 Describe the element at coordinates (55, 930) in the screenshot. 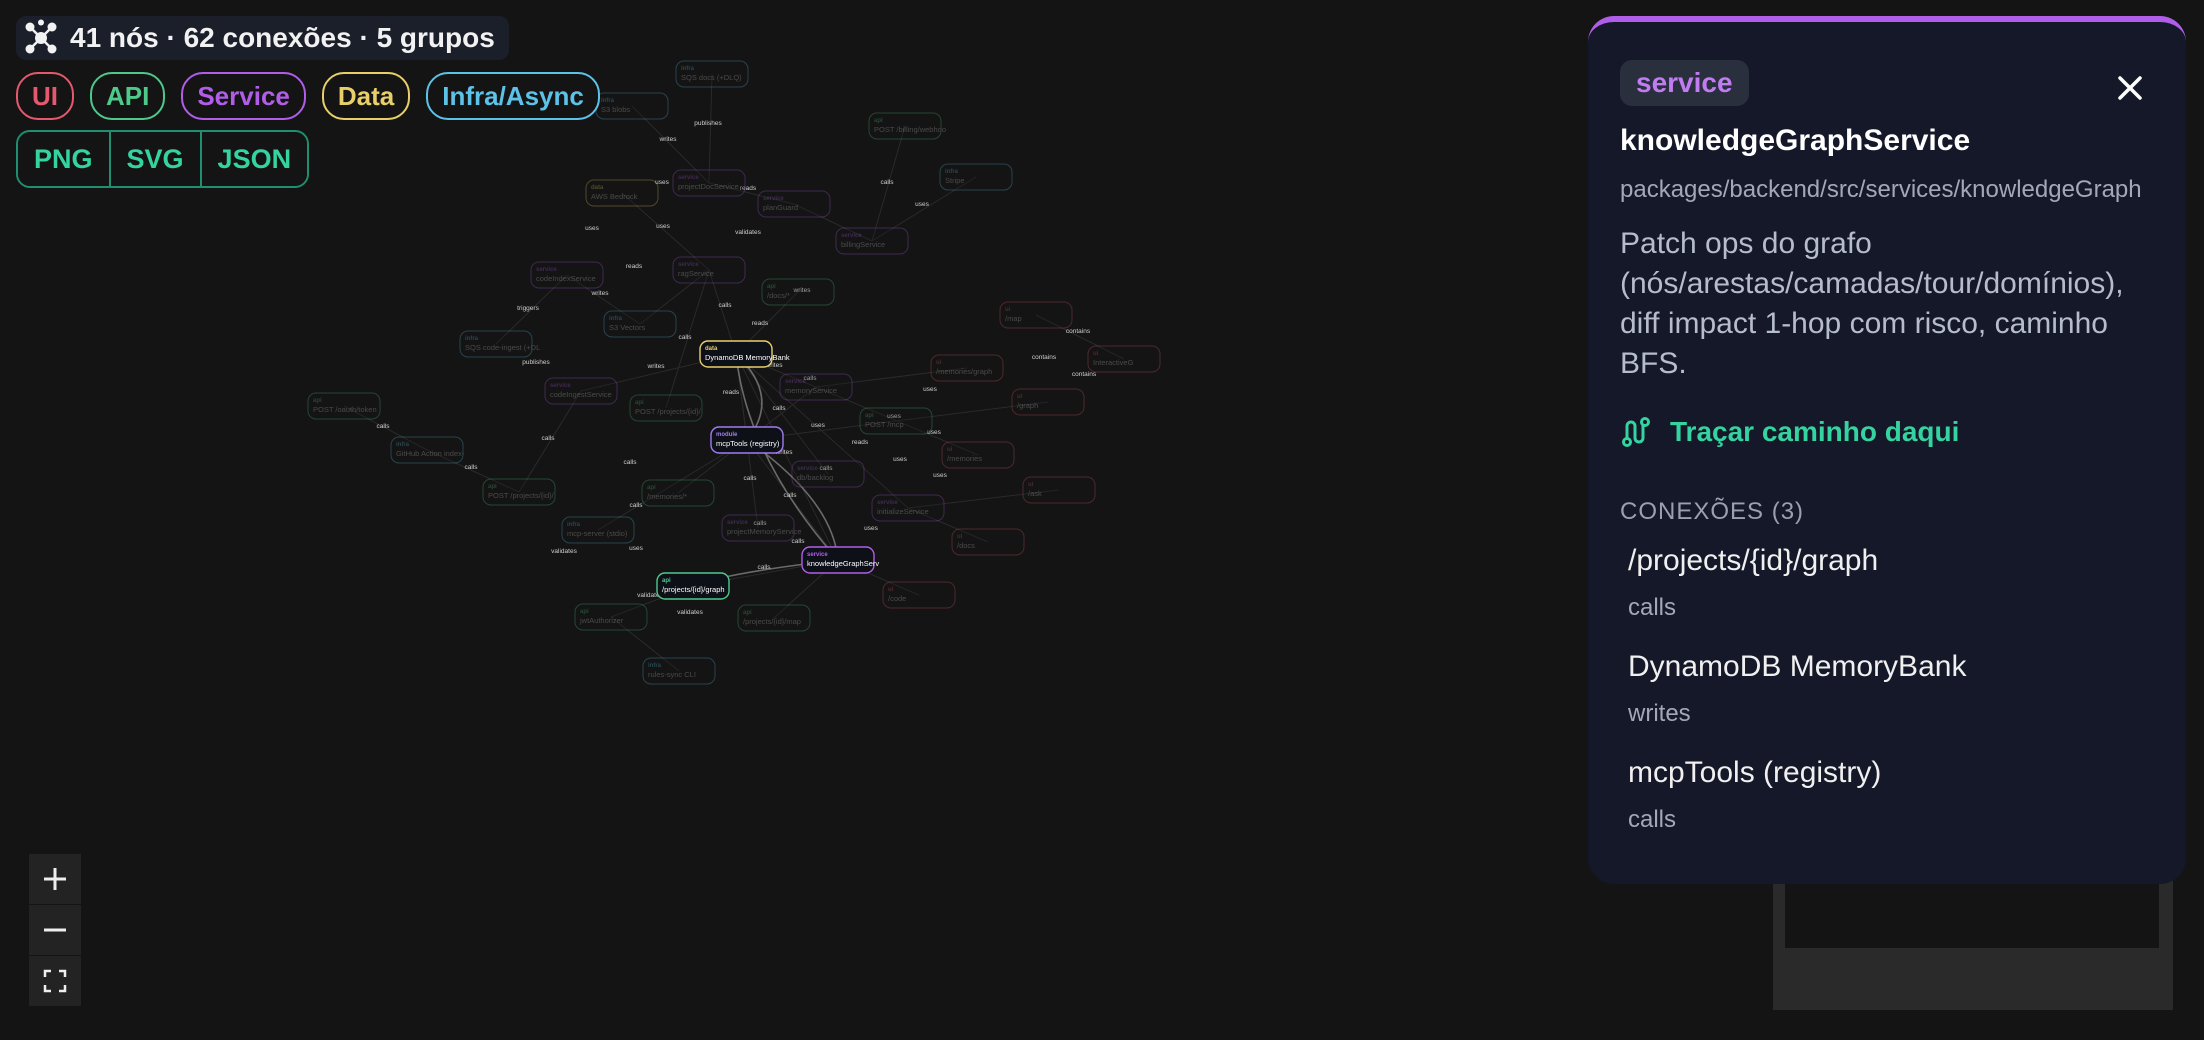

I see `zoom-out-button` at that location.